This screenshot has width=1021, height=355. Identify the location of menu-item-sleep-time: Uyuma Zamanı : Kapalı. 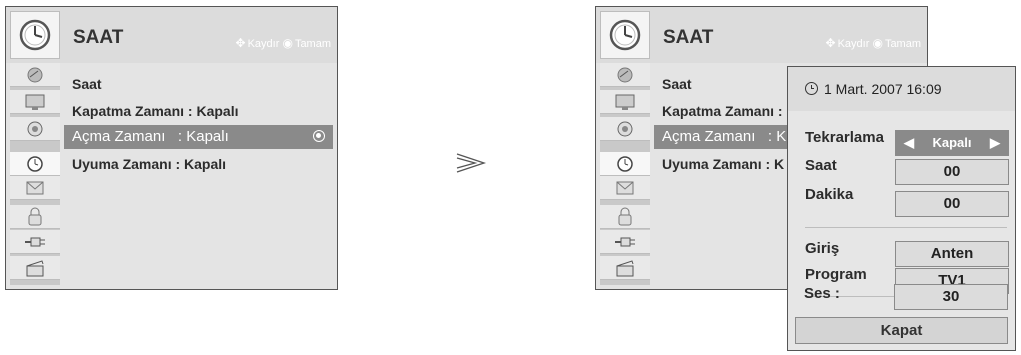
(149, 164).